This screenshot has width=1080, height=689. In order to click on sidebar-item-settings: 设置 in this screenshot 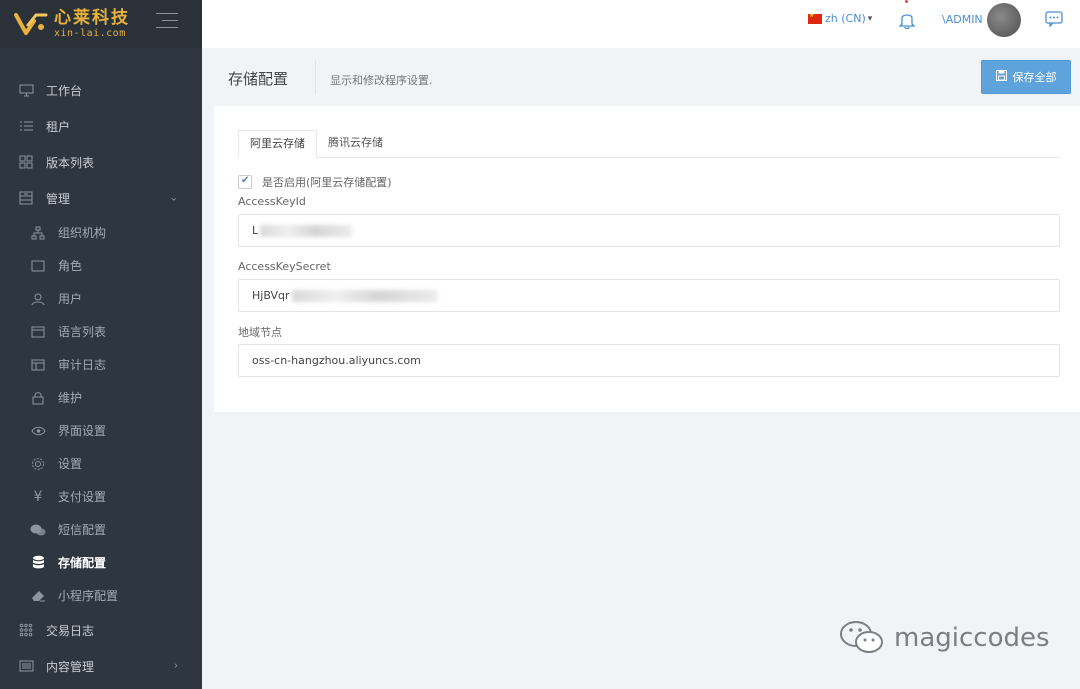, I will do `click(101, 463)`.